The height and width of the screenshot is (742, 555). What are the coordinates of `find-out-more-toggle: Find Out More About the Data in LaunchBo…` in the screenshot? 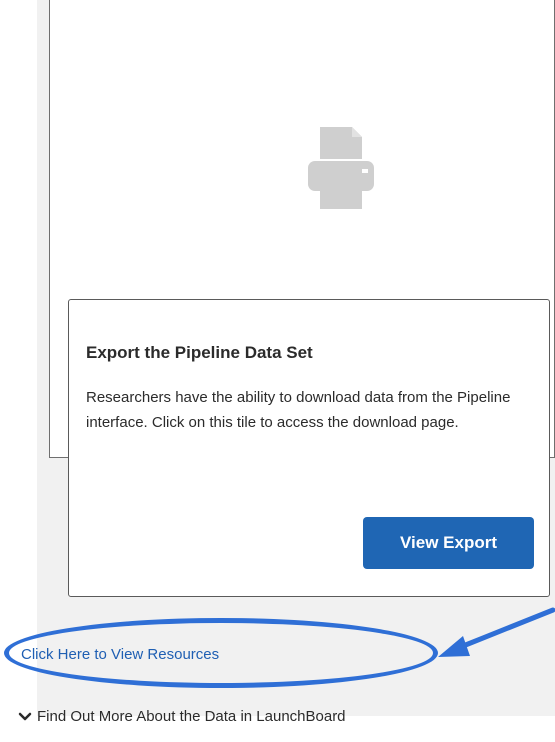 It's located at (182, 716).